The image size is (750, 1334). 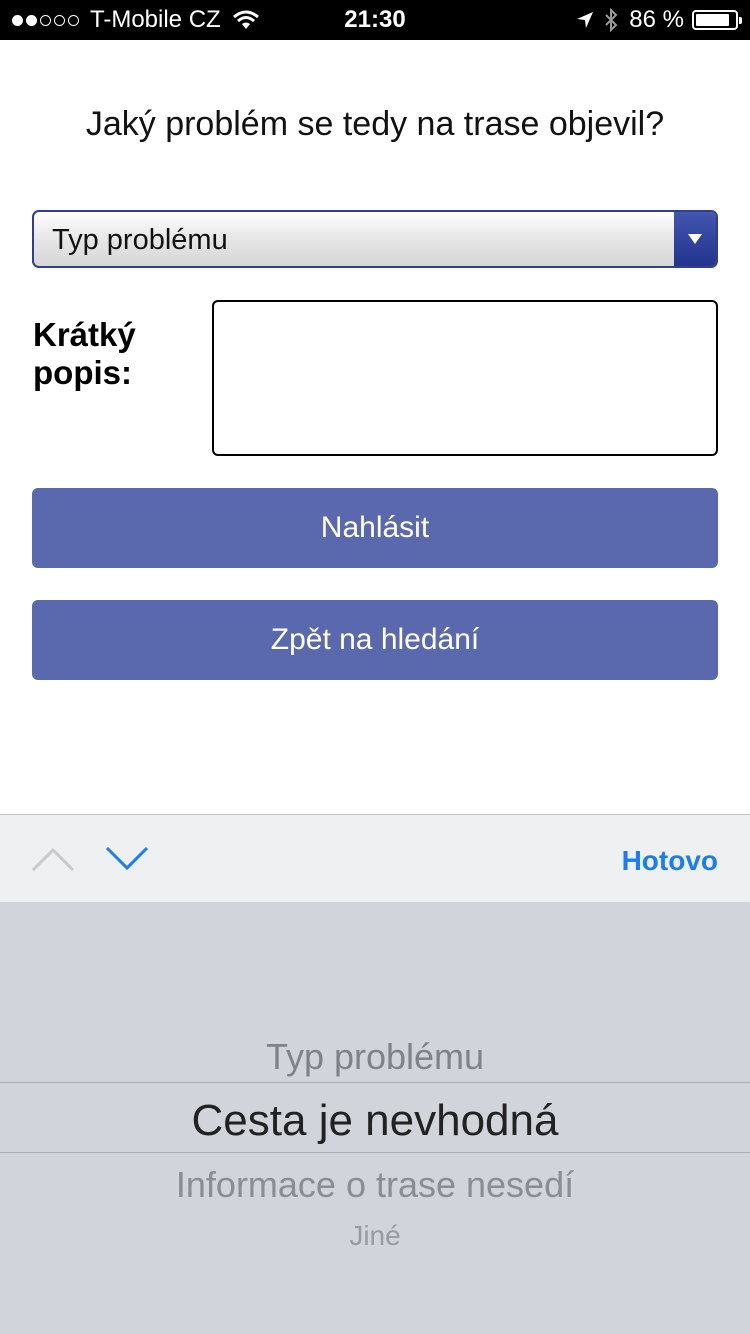 I want to click on picker-option: Typ problému, so click(x=375, y=1057).